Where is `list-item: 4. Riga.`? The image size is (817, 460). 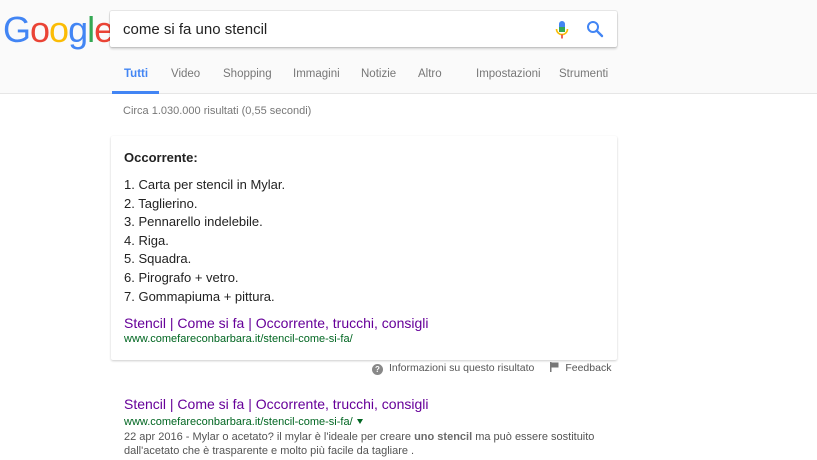
list-item: 4. Riga. is located at coordinates (146, 240).